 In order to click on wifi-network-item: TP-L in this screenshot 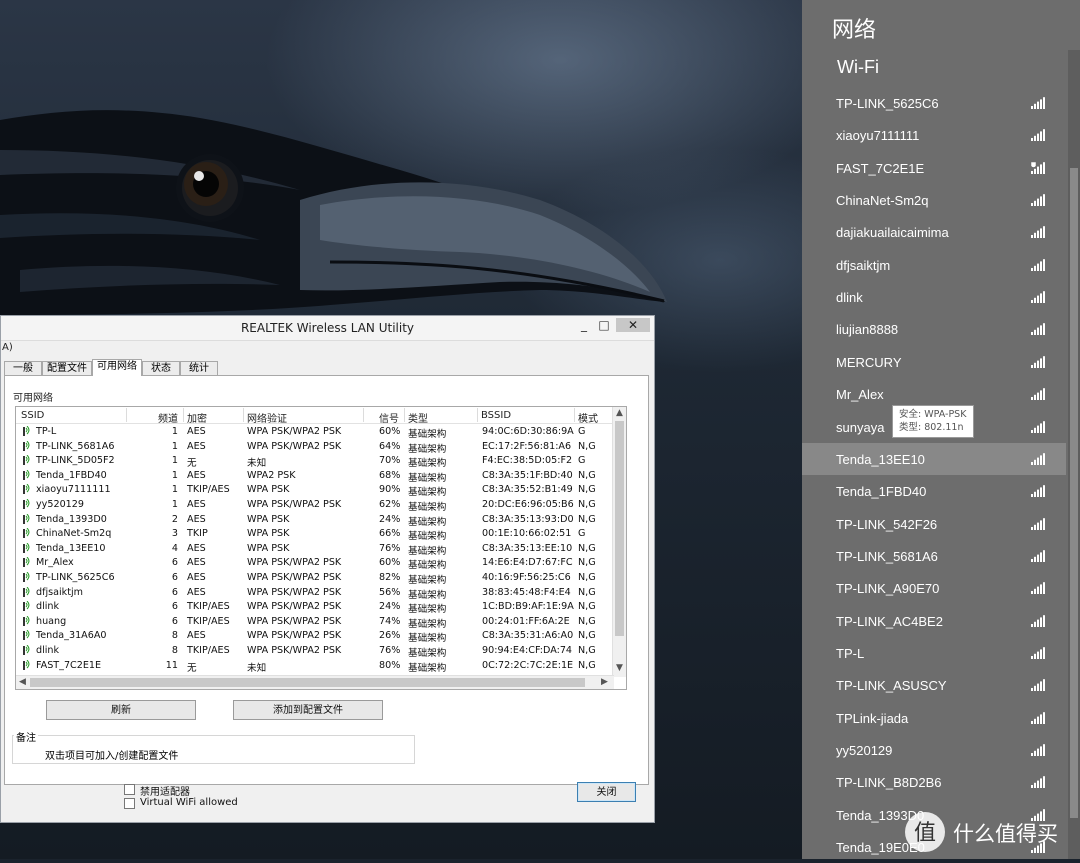, I will do `click(934, 653)`.